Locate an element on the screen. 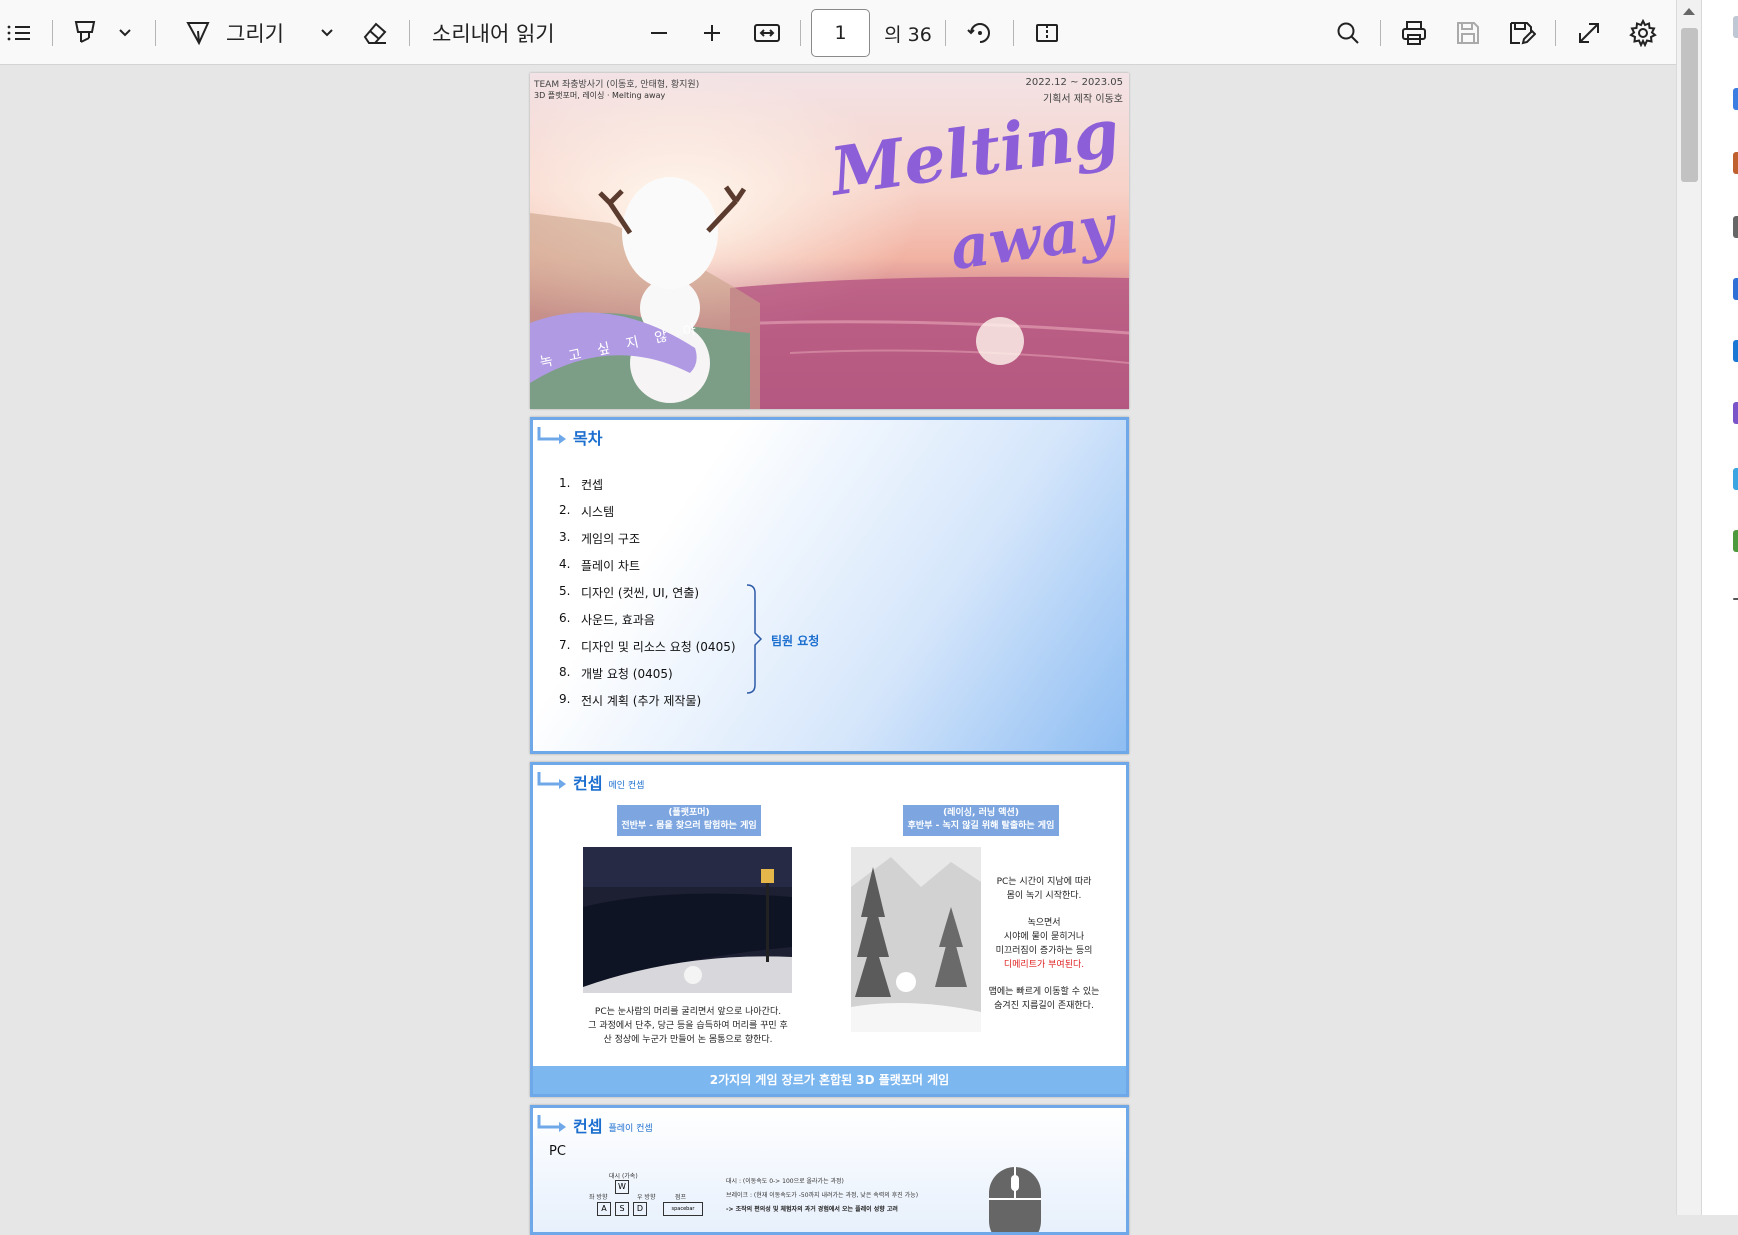 The width and height of the screenshot is (1738, 1235). highlight-dropdown-chevron-icon is located at coordinates (125, 33).